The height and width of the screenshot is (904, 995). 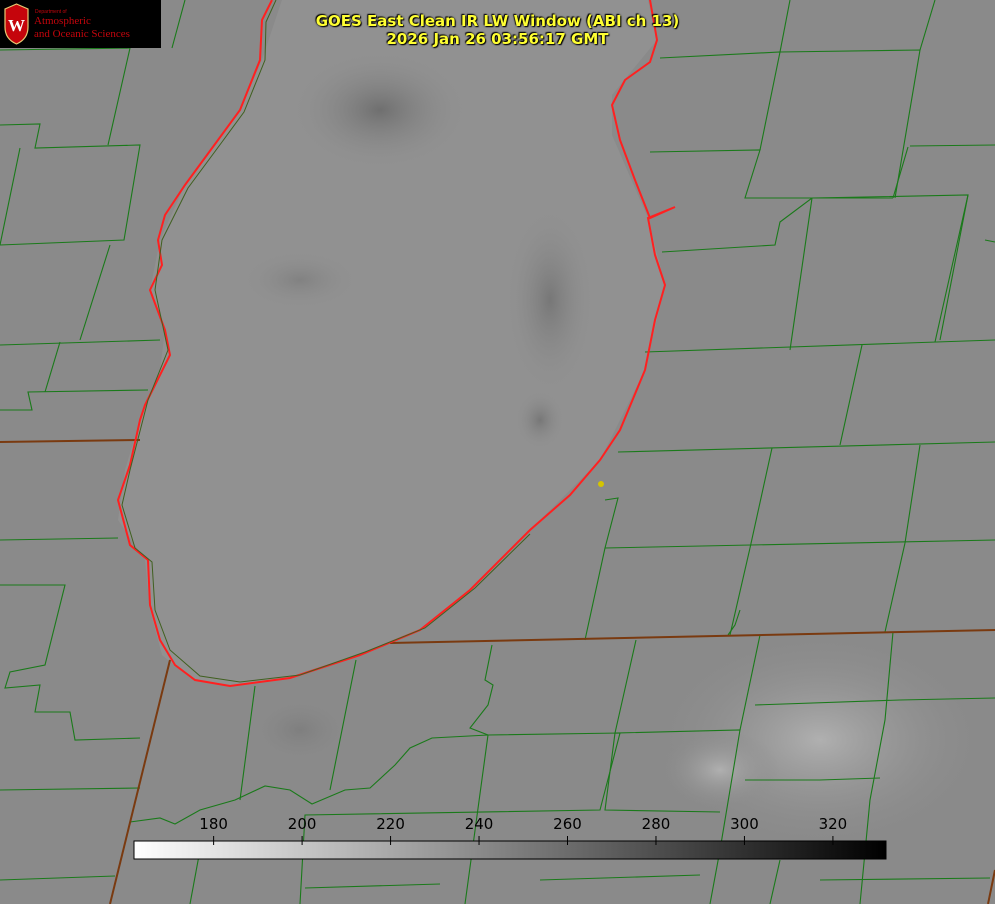 I want to click on colorbar, so click(x=510, y=850).